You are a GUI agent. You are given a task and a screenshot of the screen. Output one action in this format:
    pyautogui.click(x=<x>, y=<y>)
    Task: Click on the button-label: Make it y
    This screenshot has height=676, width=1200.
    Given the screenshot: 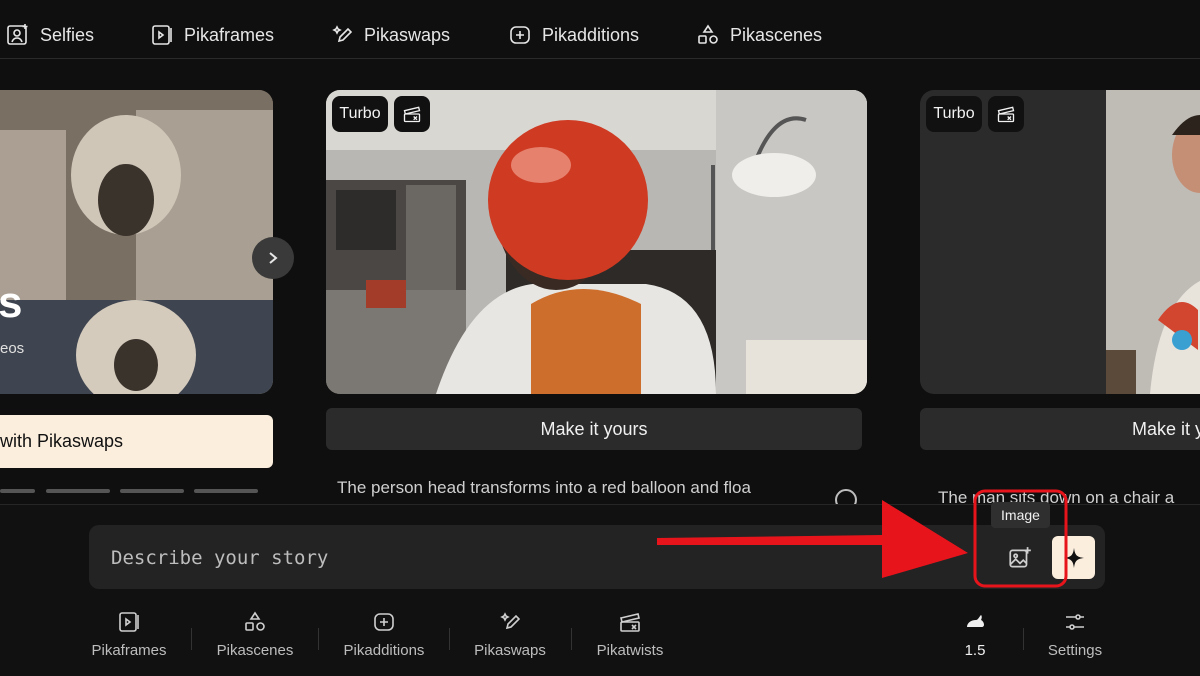 What is the action you would take?
    pyautogui.click(x=1166, y=428)
    